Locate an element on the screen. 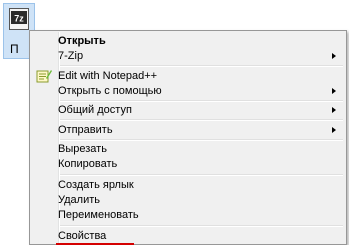  svg-text: 7z is located at coordinates (19, 19).